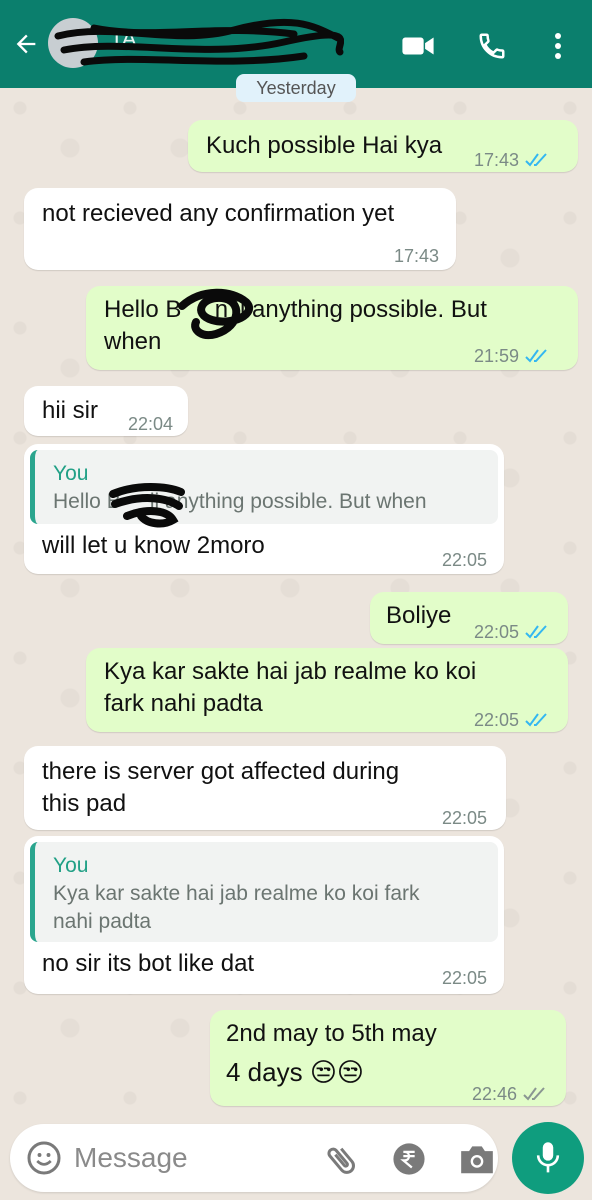 Image resolution: width=592 pixels, height=1200 pixels. I want to click on message-text: not recieved any confirmation yet, so click(218, 213).